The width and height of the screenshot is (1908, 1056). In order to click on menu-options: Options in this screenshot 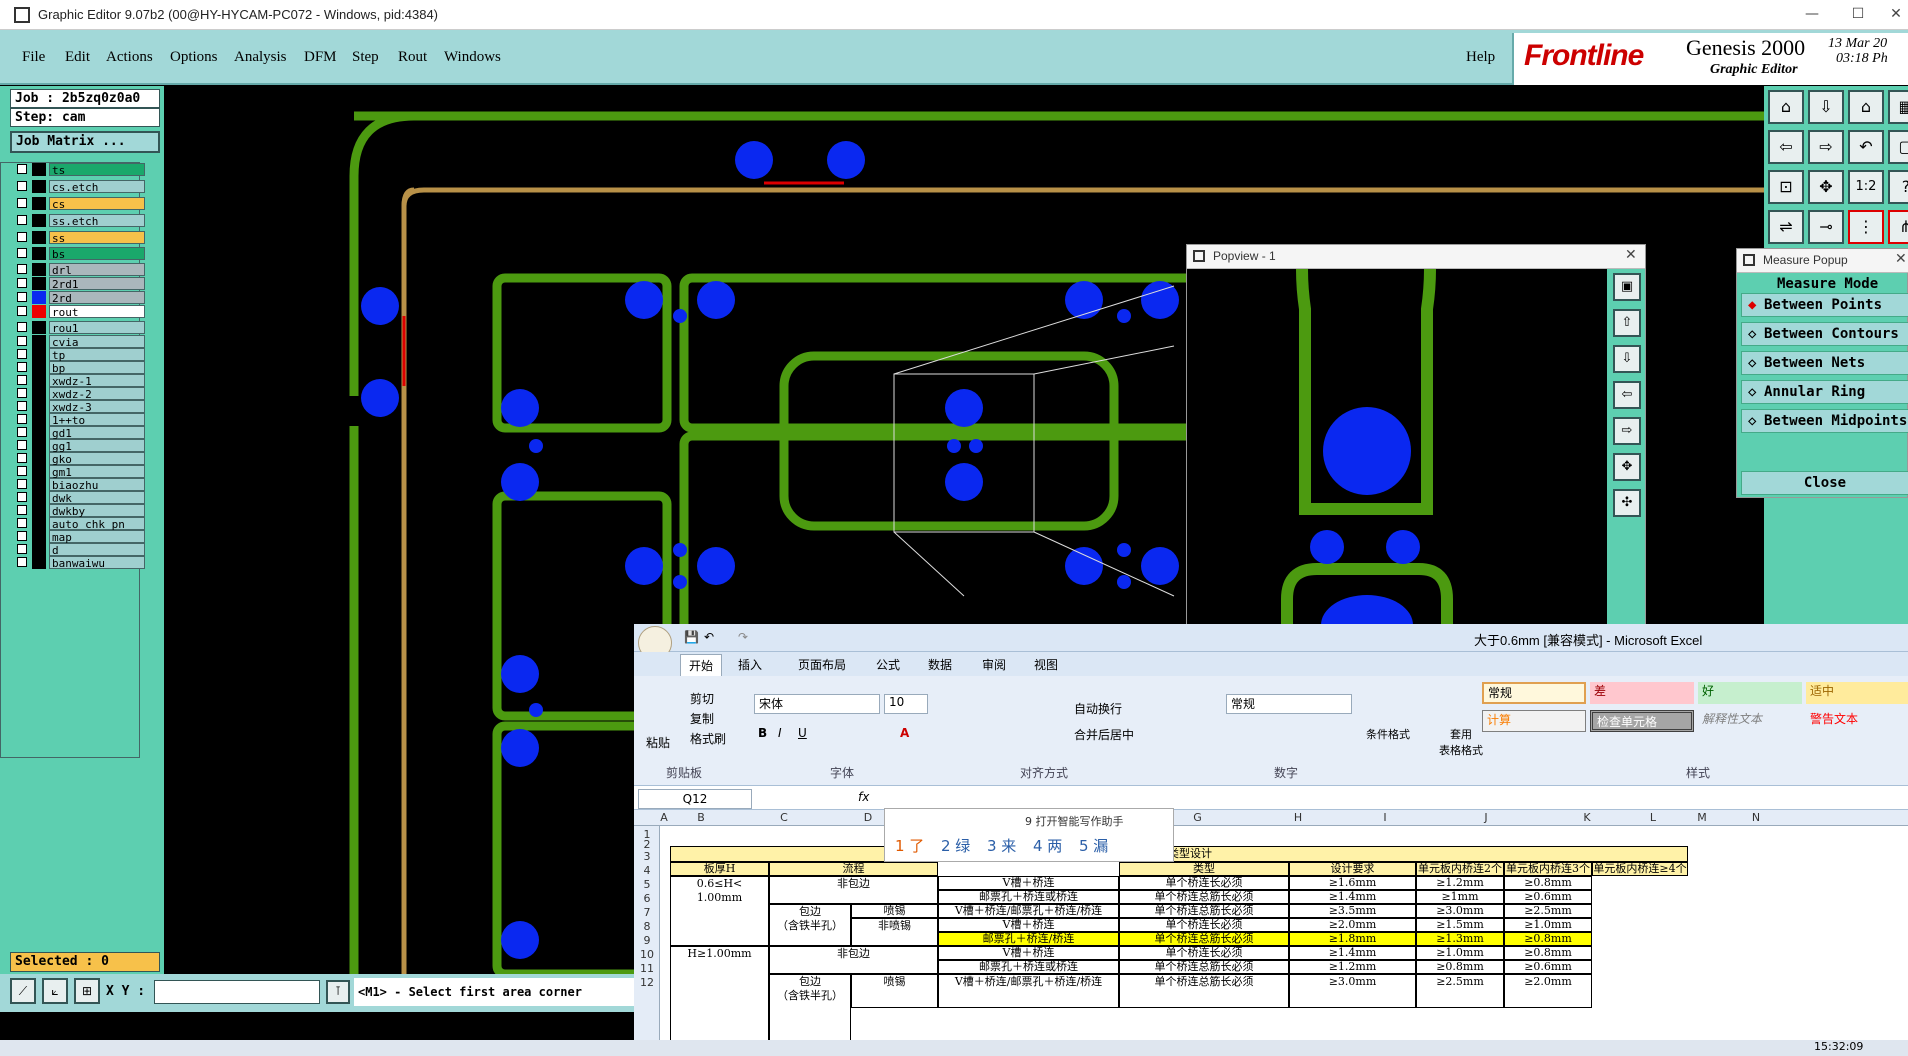, I will do `click(194, 57)`.